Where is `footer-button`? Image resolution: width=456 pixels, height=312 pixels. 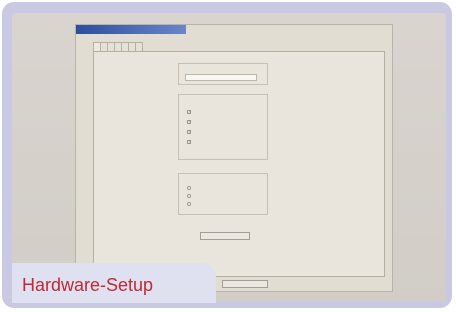 footer-button is located at coordinates (245, 284).